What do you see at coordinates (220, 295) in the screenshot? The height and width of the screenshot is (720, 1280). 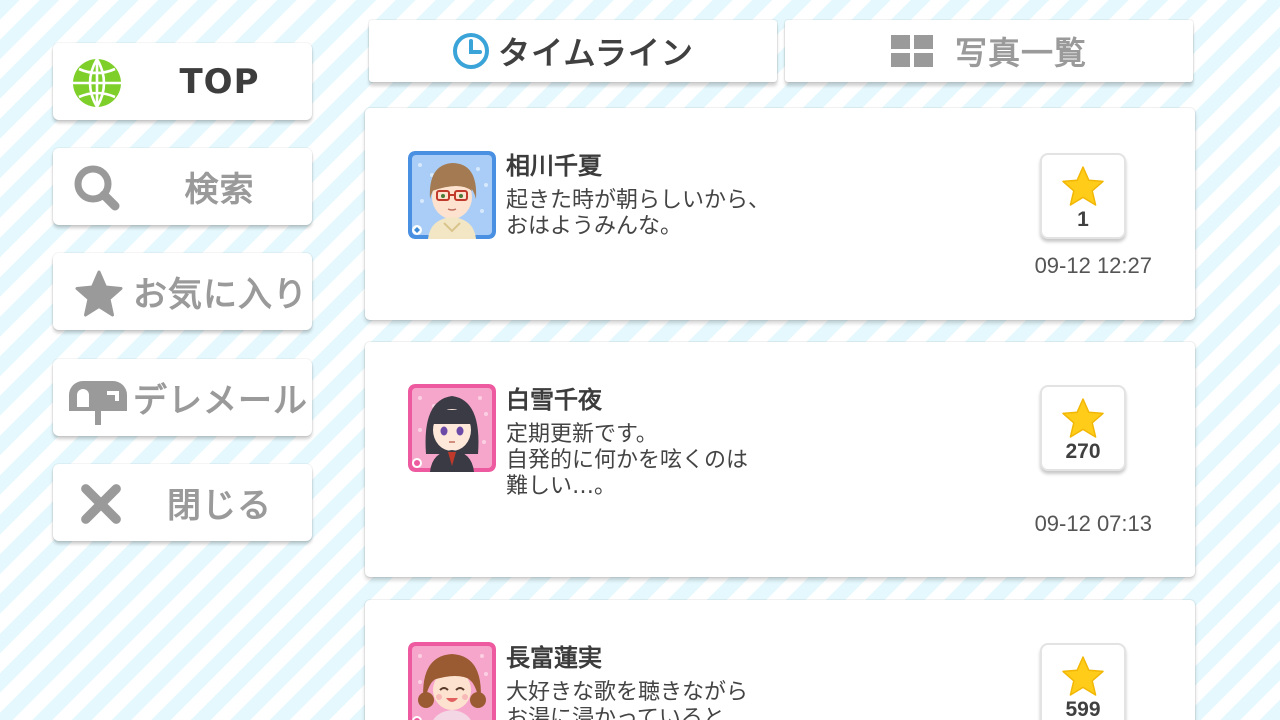 I see `sidebar-item-label: お気に入り` at bounding box center [220, 295].